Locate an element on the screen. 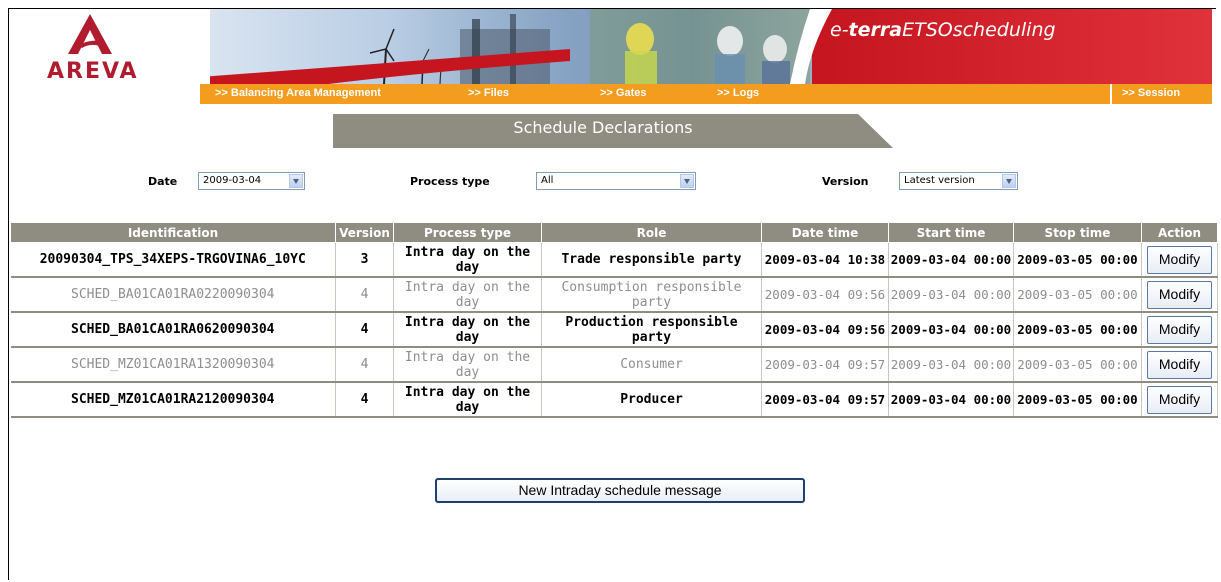 Image resolution: width=1221 pixels, height=582 pixels. nav-gates: >> Gates is located at coordinates (623, 93).